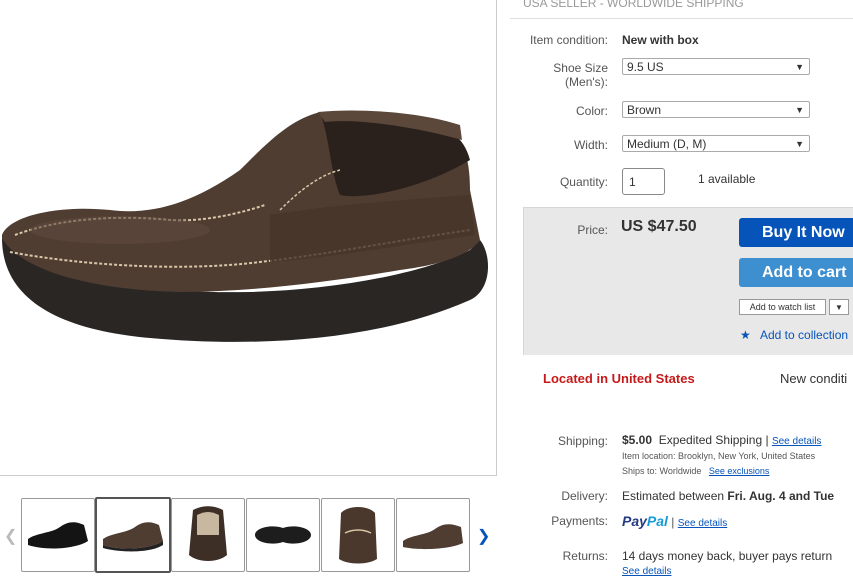 This screenshot has width=853, height=581. I want to click on new-condition-text: New conditi, so click(814, 378).